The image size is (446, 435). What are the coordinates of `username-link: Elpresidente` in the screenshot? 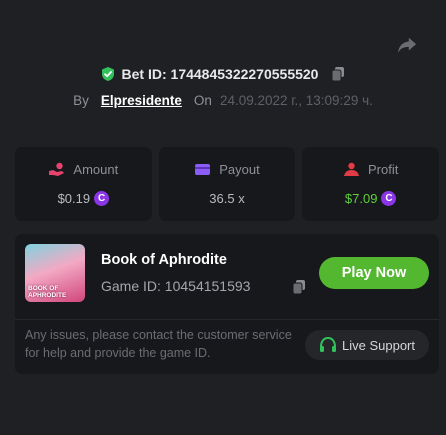 It's located at (141, 100).